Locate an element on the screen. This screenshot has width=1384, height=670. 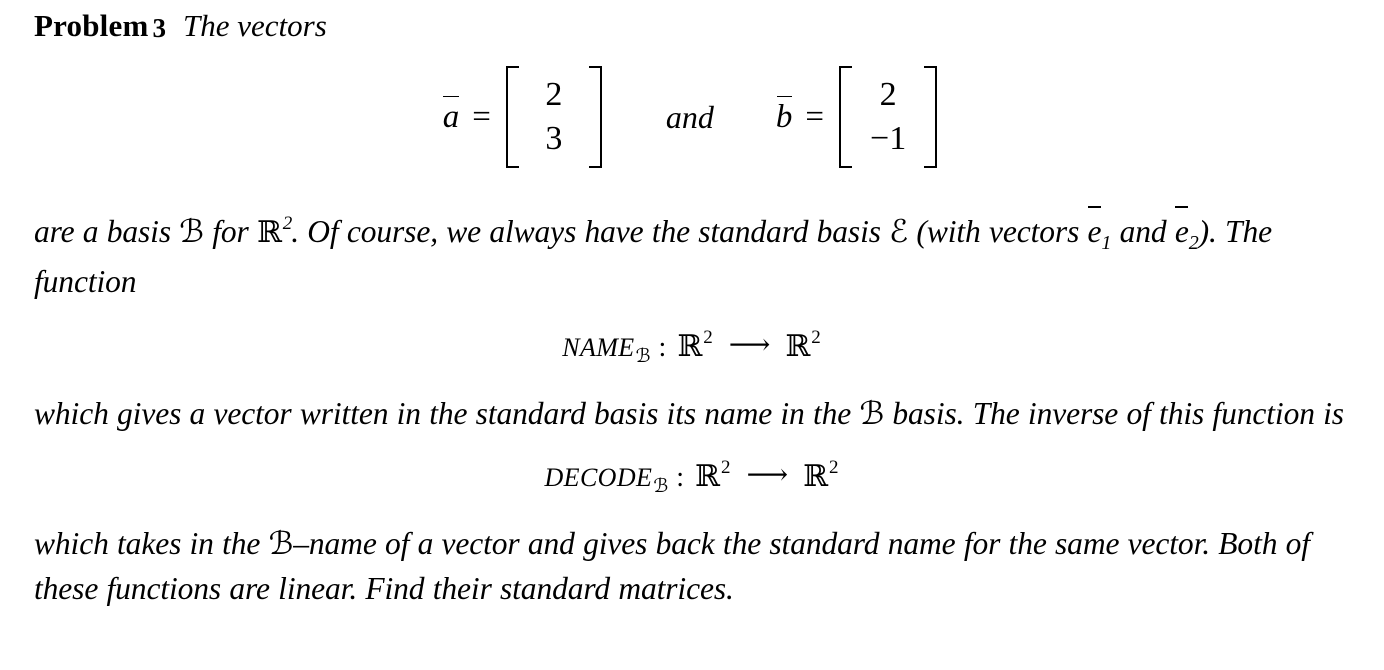
decode-function-domain: ℝ2 is located at coordinates (712, 475).